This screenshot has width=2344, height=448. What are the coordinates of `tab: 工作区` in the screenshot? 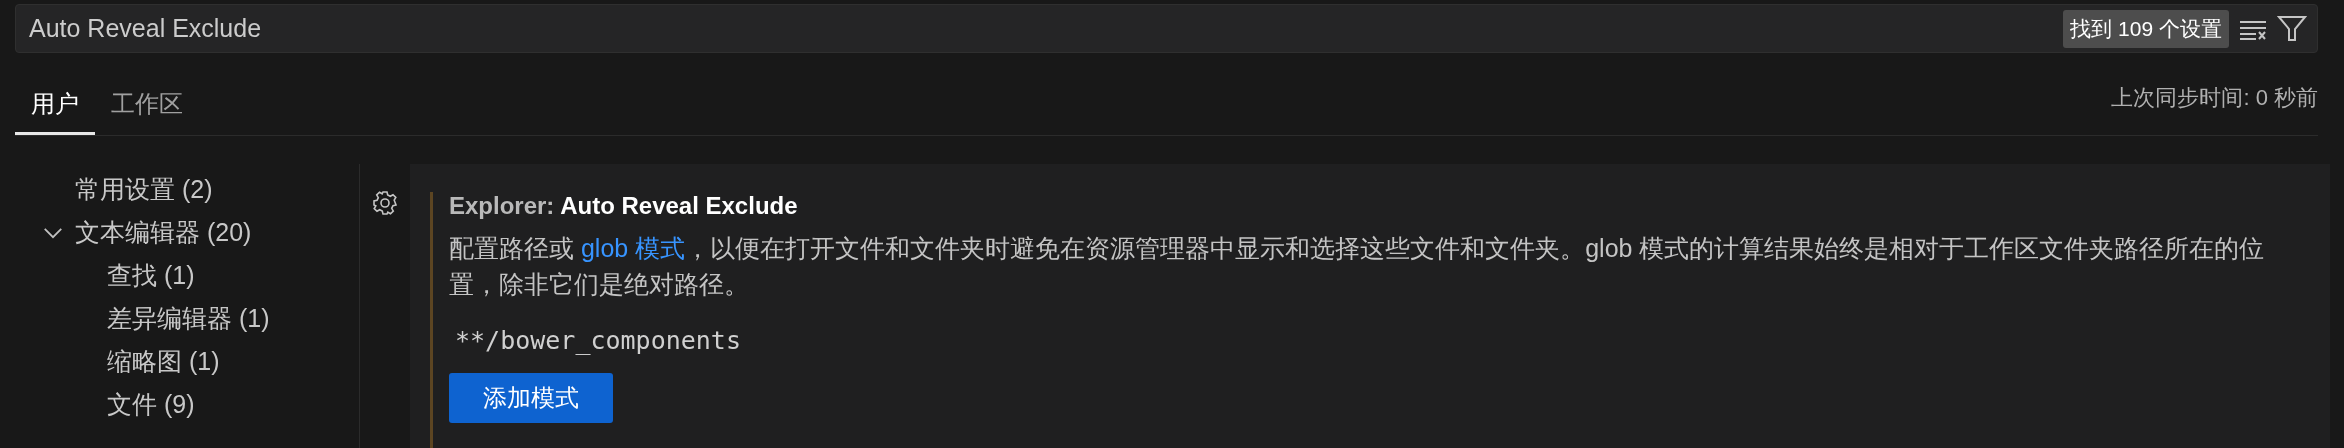 It's located at (147, 111).